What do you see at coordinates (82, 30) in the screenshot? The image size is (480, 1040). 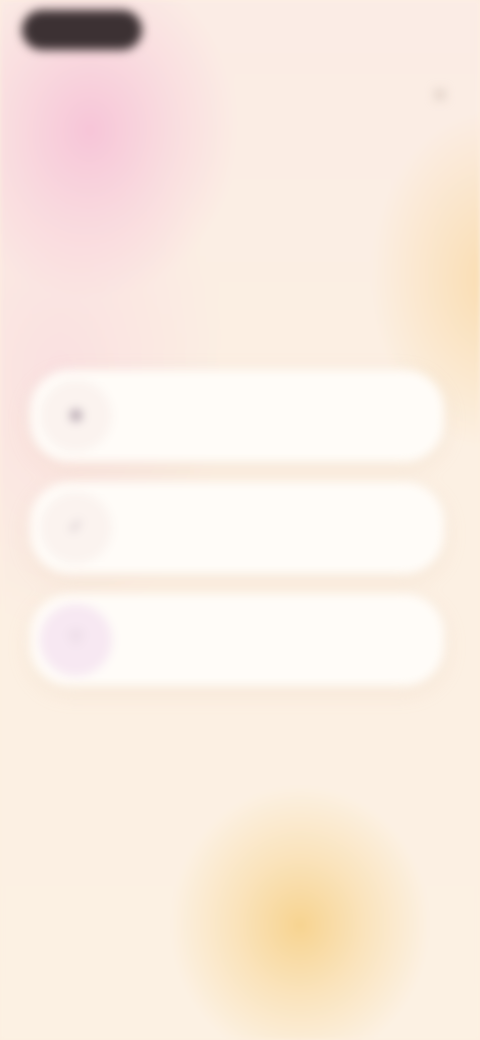 I see `back-button` at bounding box center [82, 30].